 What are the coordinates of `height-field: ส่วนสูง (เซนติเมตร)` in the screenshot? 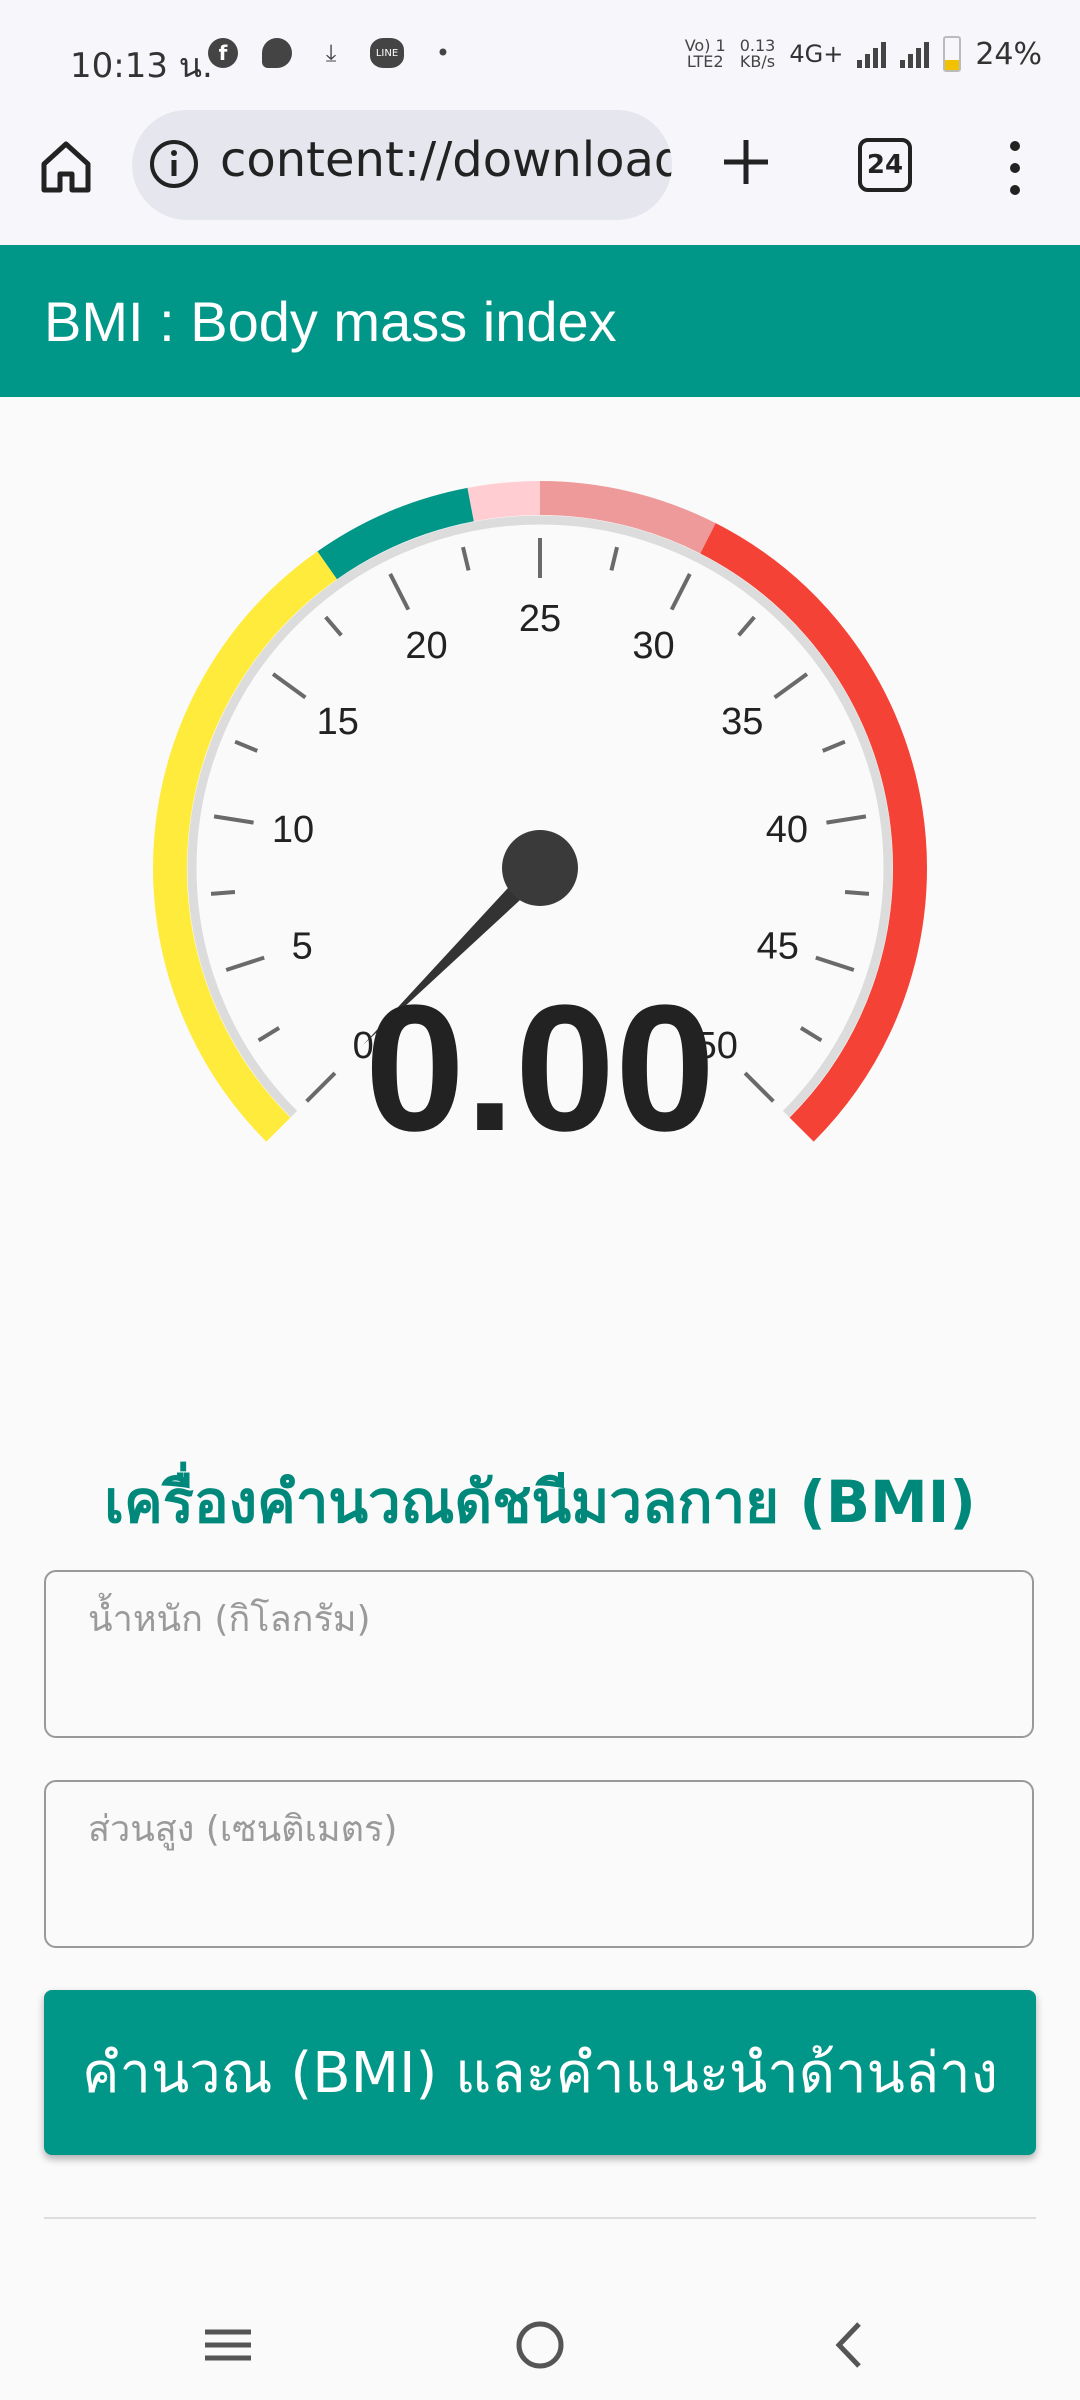 It's located at (539, 1864).